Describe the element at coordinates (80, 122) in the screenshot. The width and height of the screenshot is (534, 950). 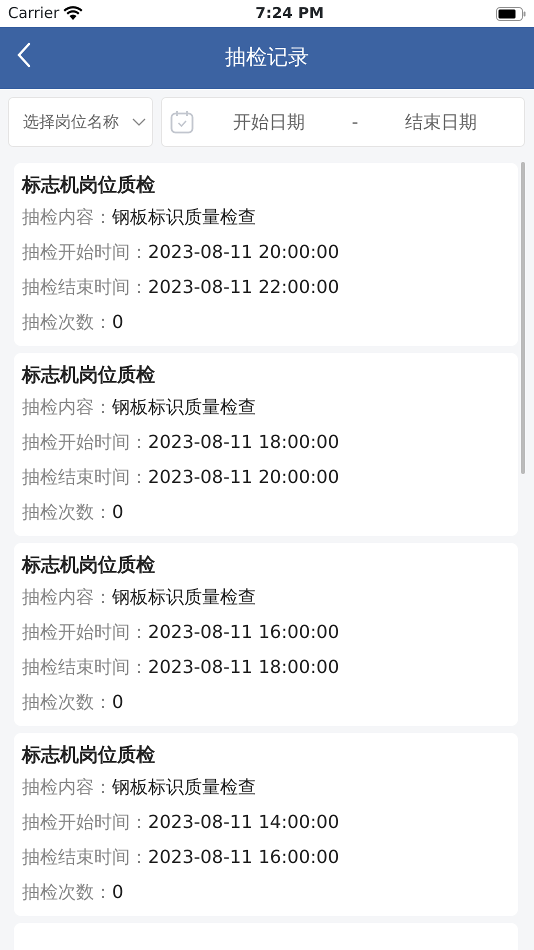
I see `post-select: 选择岗位名称` at that location.